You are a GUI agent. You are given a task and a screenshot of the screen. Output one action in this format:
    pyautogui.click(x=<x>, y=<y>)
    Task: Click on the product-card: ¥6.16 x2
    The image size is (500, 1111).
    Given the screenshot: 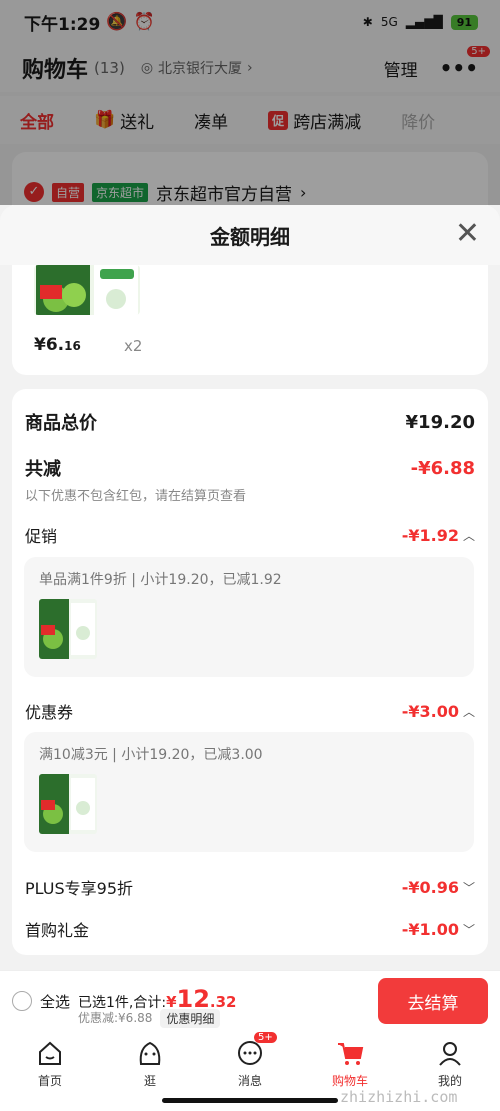 What is the action you would take?
    pyautogui.click(x=250, y=320)
    